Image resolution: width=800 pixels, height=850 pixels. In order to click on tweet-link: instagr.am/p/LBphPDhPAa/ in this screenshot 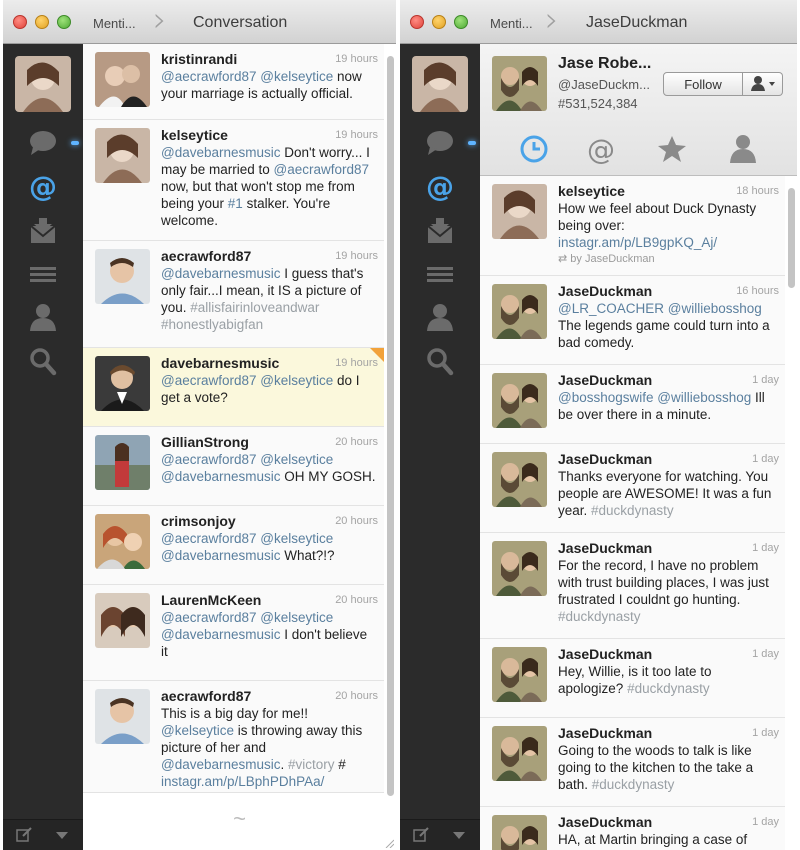, I will do `click(242, 781)`.